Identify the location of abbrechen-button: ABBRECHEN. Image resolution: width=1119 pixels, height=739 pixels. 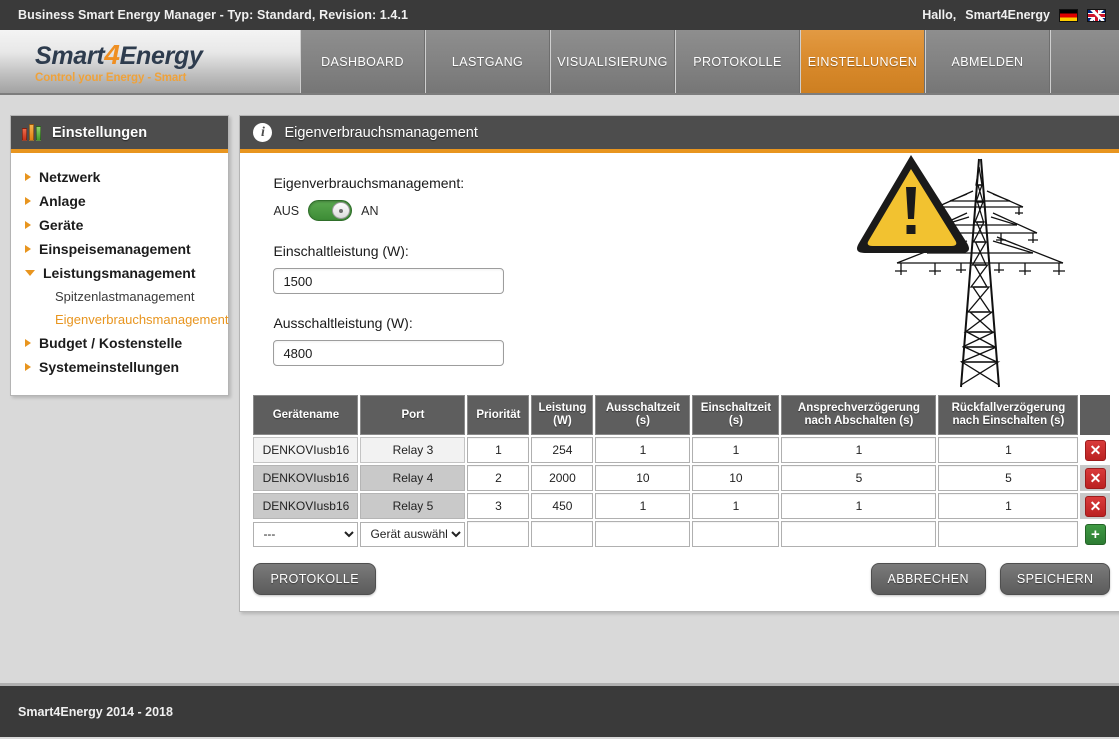
(928, 579).